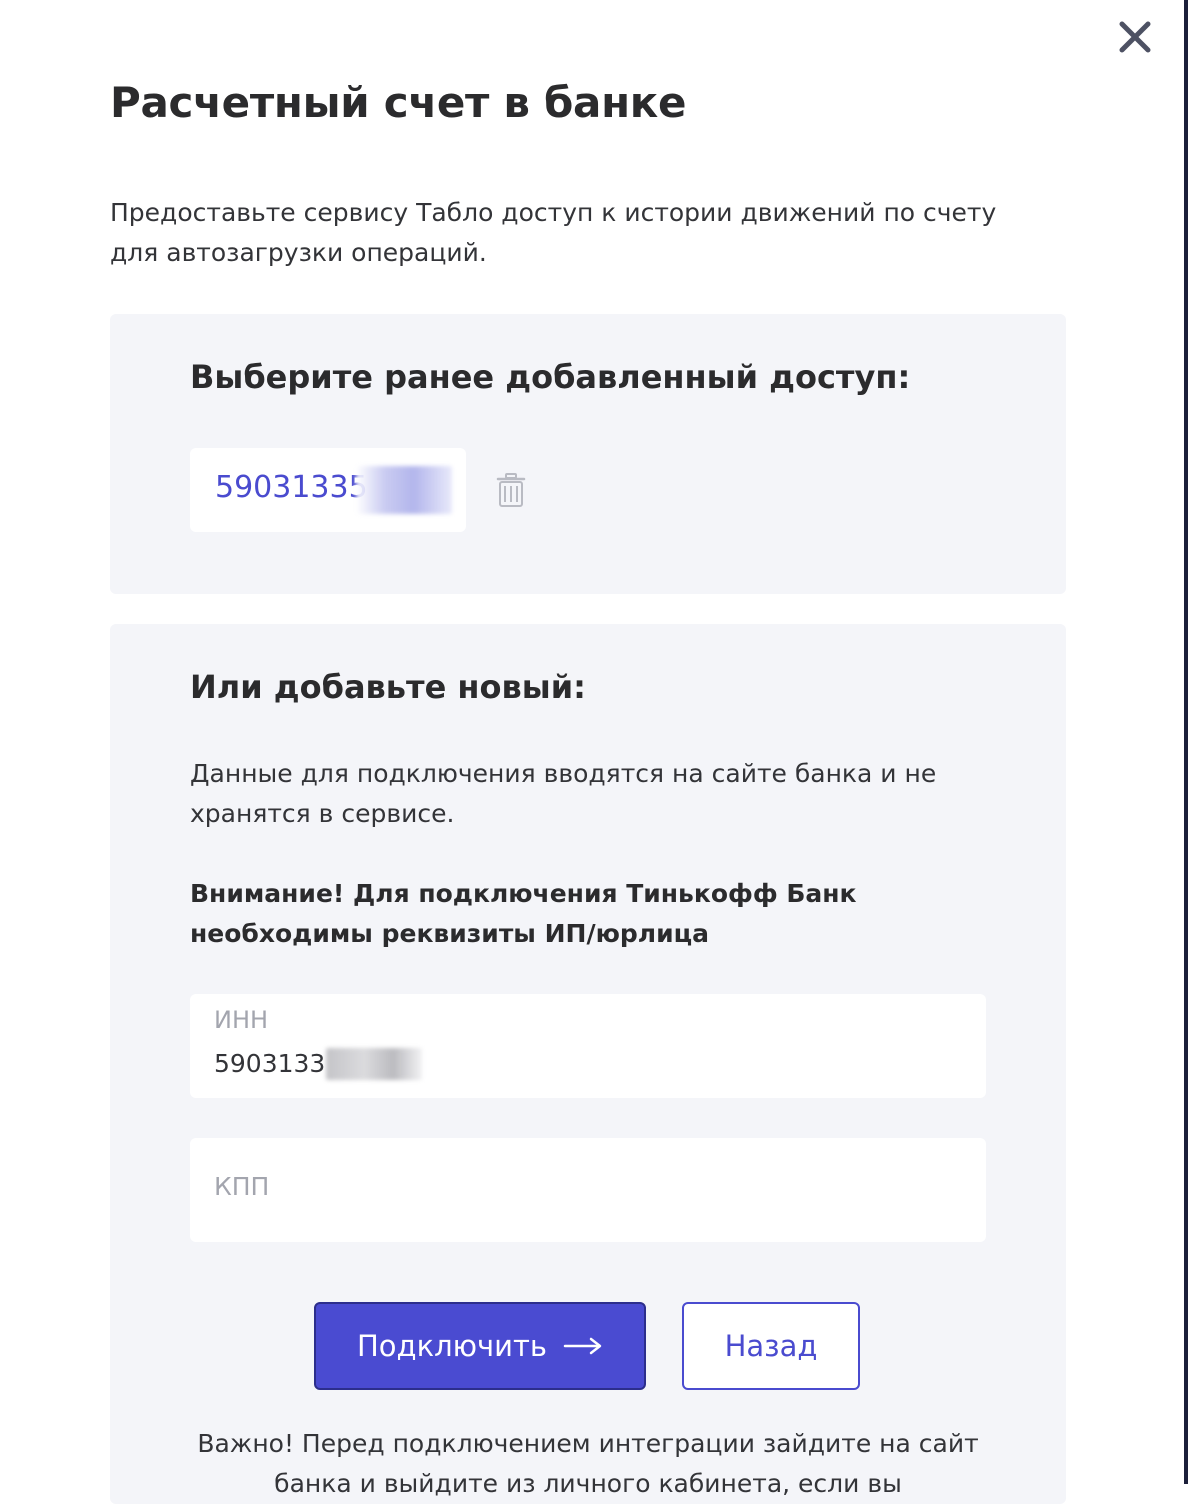 The image size is (1188, 1504). Describe the element at coordinates (588, 1190) in the screenshot. I see `kpp-field: КПП` at that location.